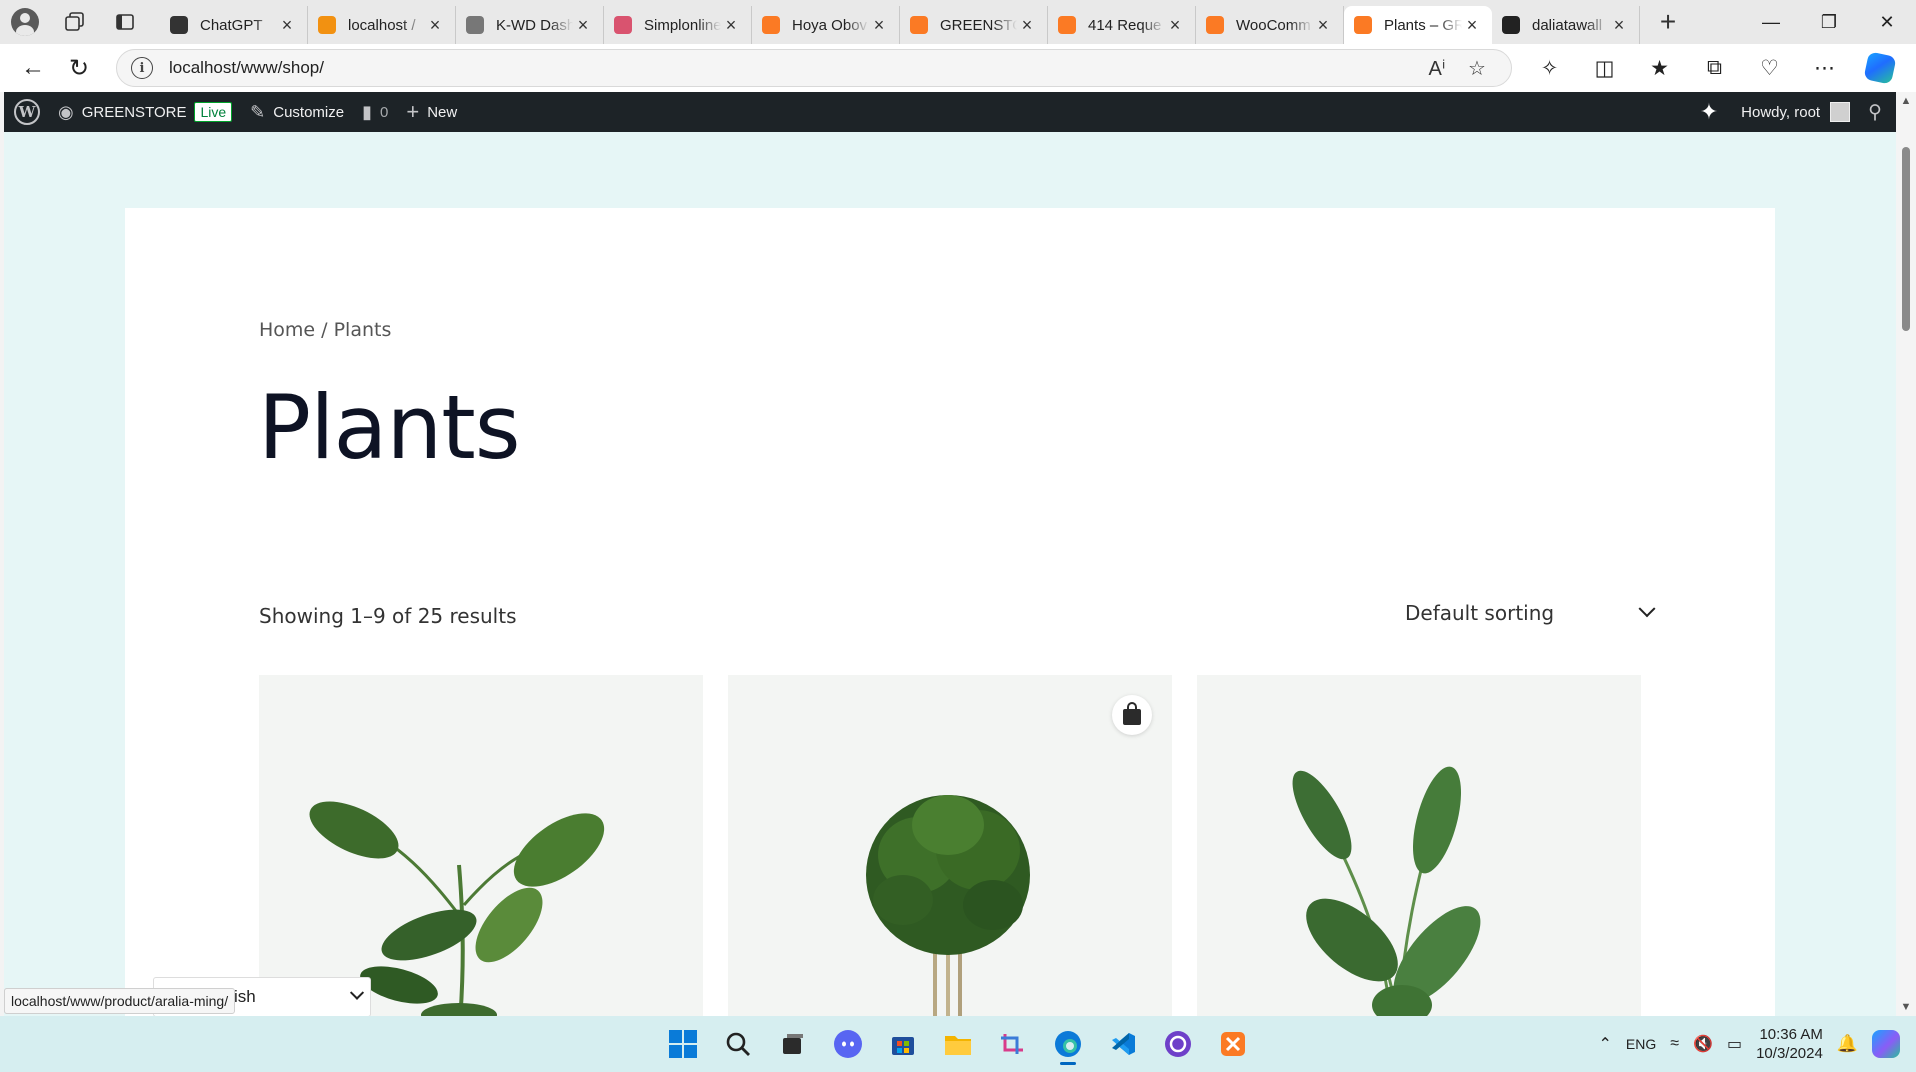 Image resolution: width=1916 pixels, height=1072 pixels. What do you see at coordinates (1847, 1044) in the screenshot?
I see `notification-bell-icon: 🔔` at bounding box center [1847, 1044].